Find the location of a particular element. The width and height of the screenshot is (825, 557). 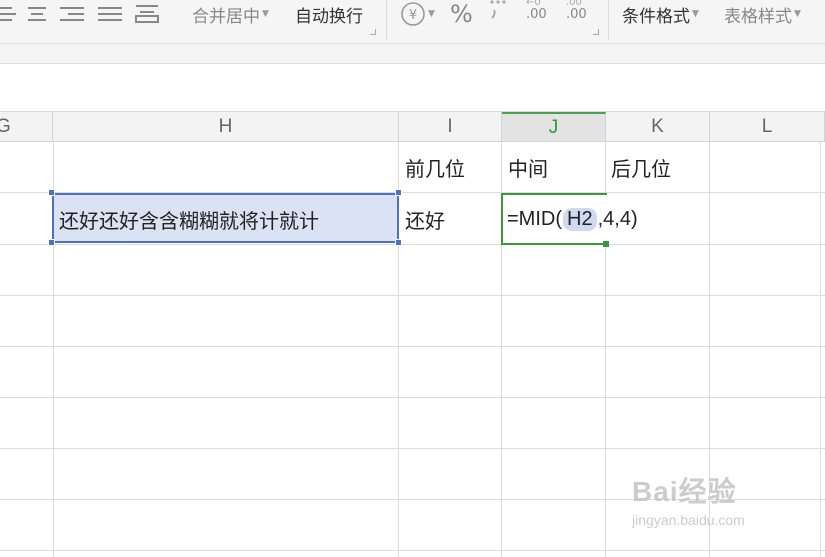

formula-prefix: =MID( is located at coordinates (534, 218).